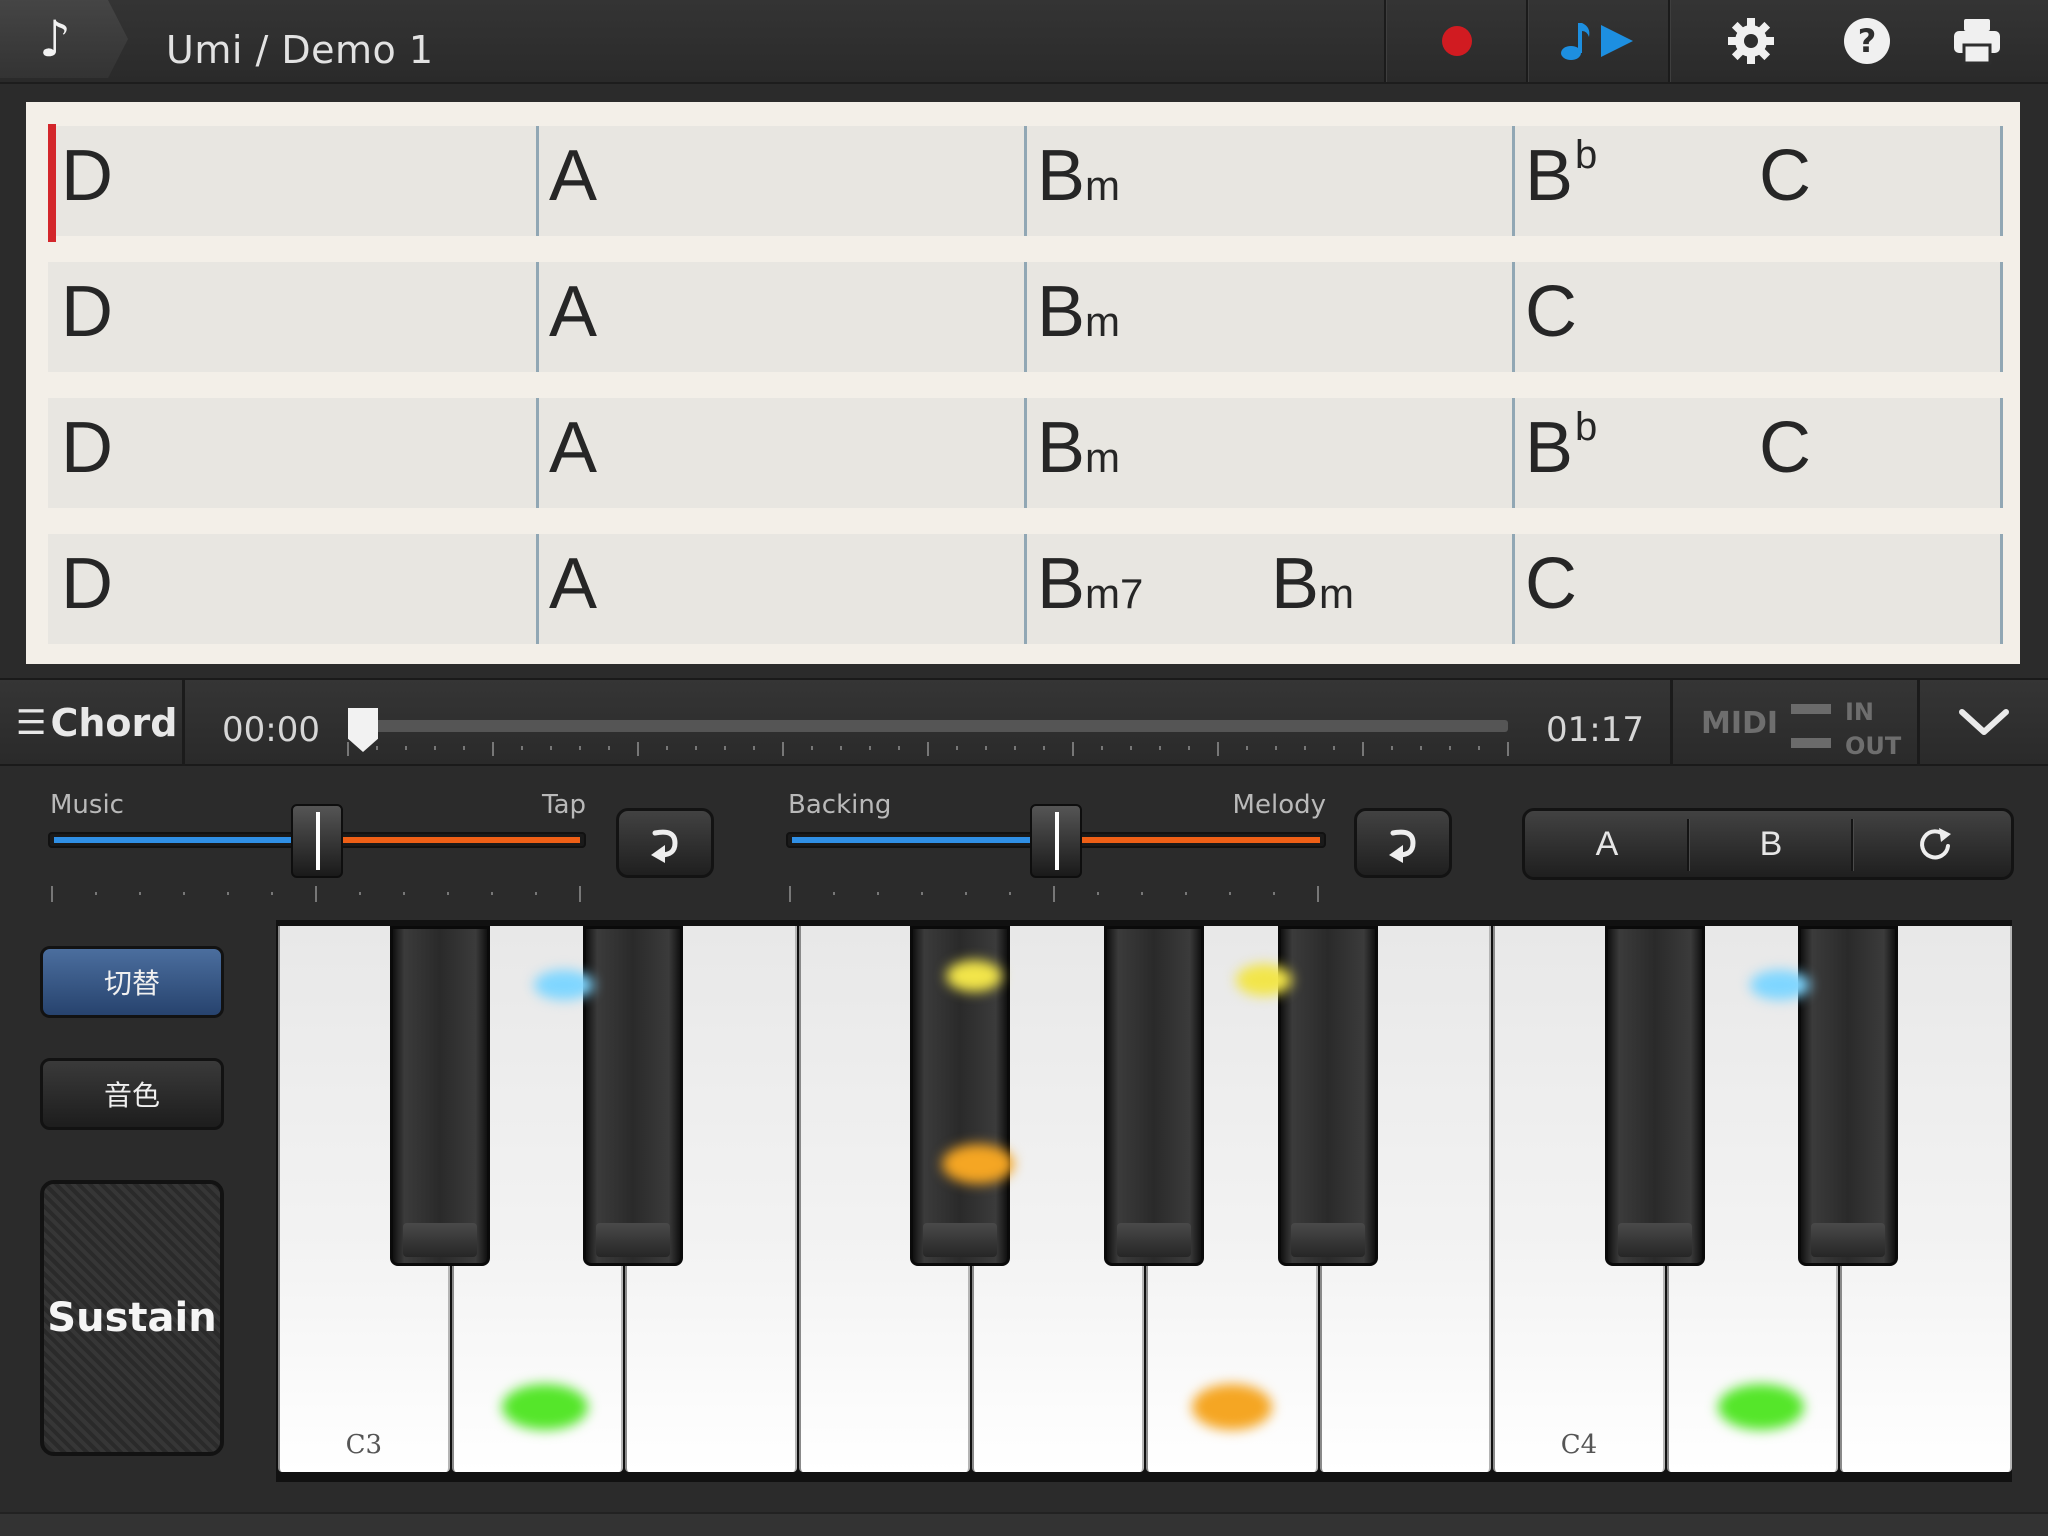 The width and height of the screenshot is (2048, 1536). I want to click on play-button, so click(1599, 41).